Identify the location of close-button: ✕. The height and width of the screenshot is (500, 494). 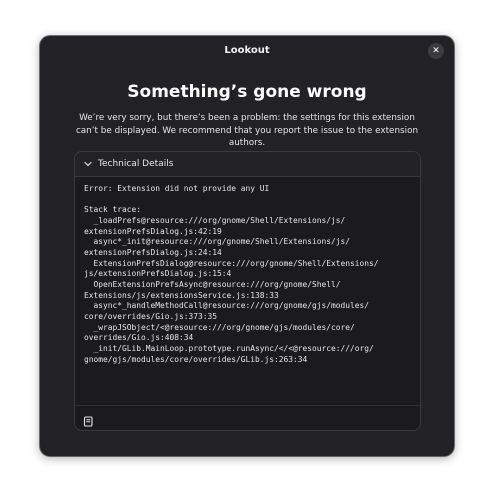
(436, 51).